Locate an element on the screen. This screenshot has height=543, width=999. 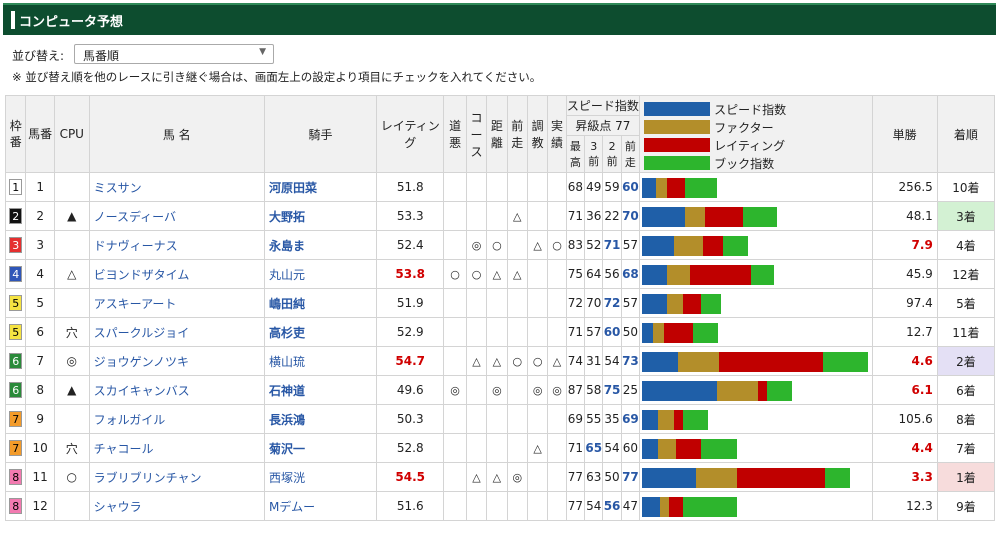
col-record: 実績 is located at coordinates (557, 134).